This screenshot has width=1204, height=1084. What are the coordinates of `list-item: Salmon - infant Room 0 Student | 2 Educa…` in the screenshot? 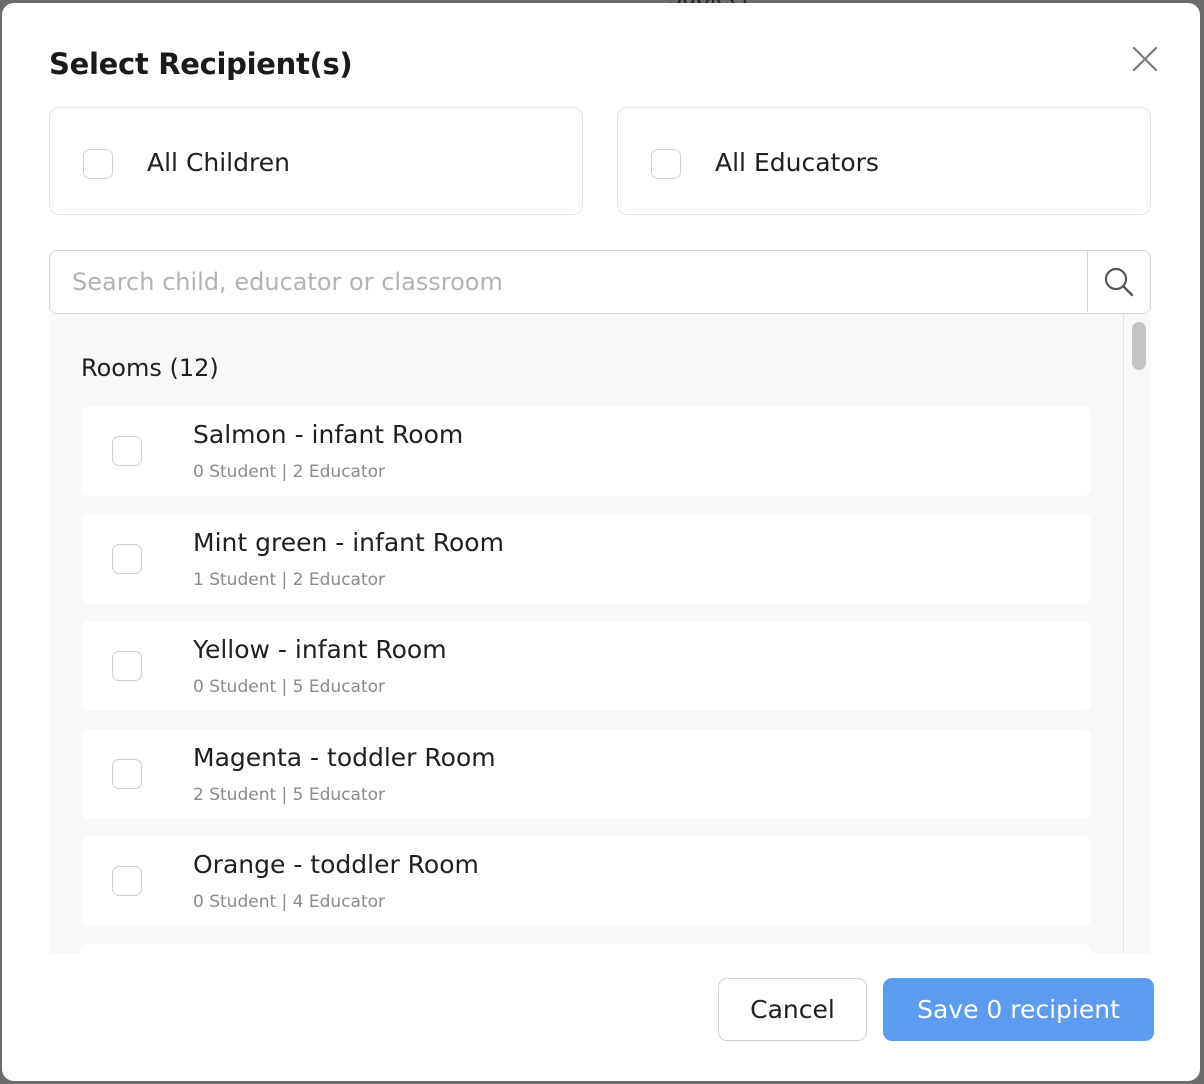 It's located at (586, 451).